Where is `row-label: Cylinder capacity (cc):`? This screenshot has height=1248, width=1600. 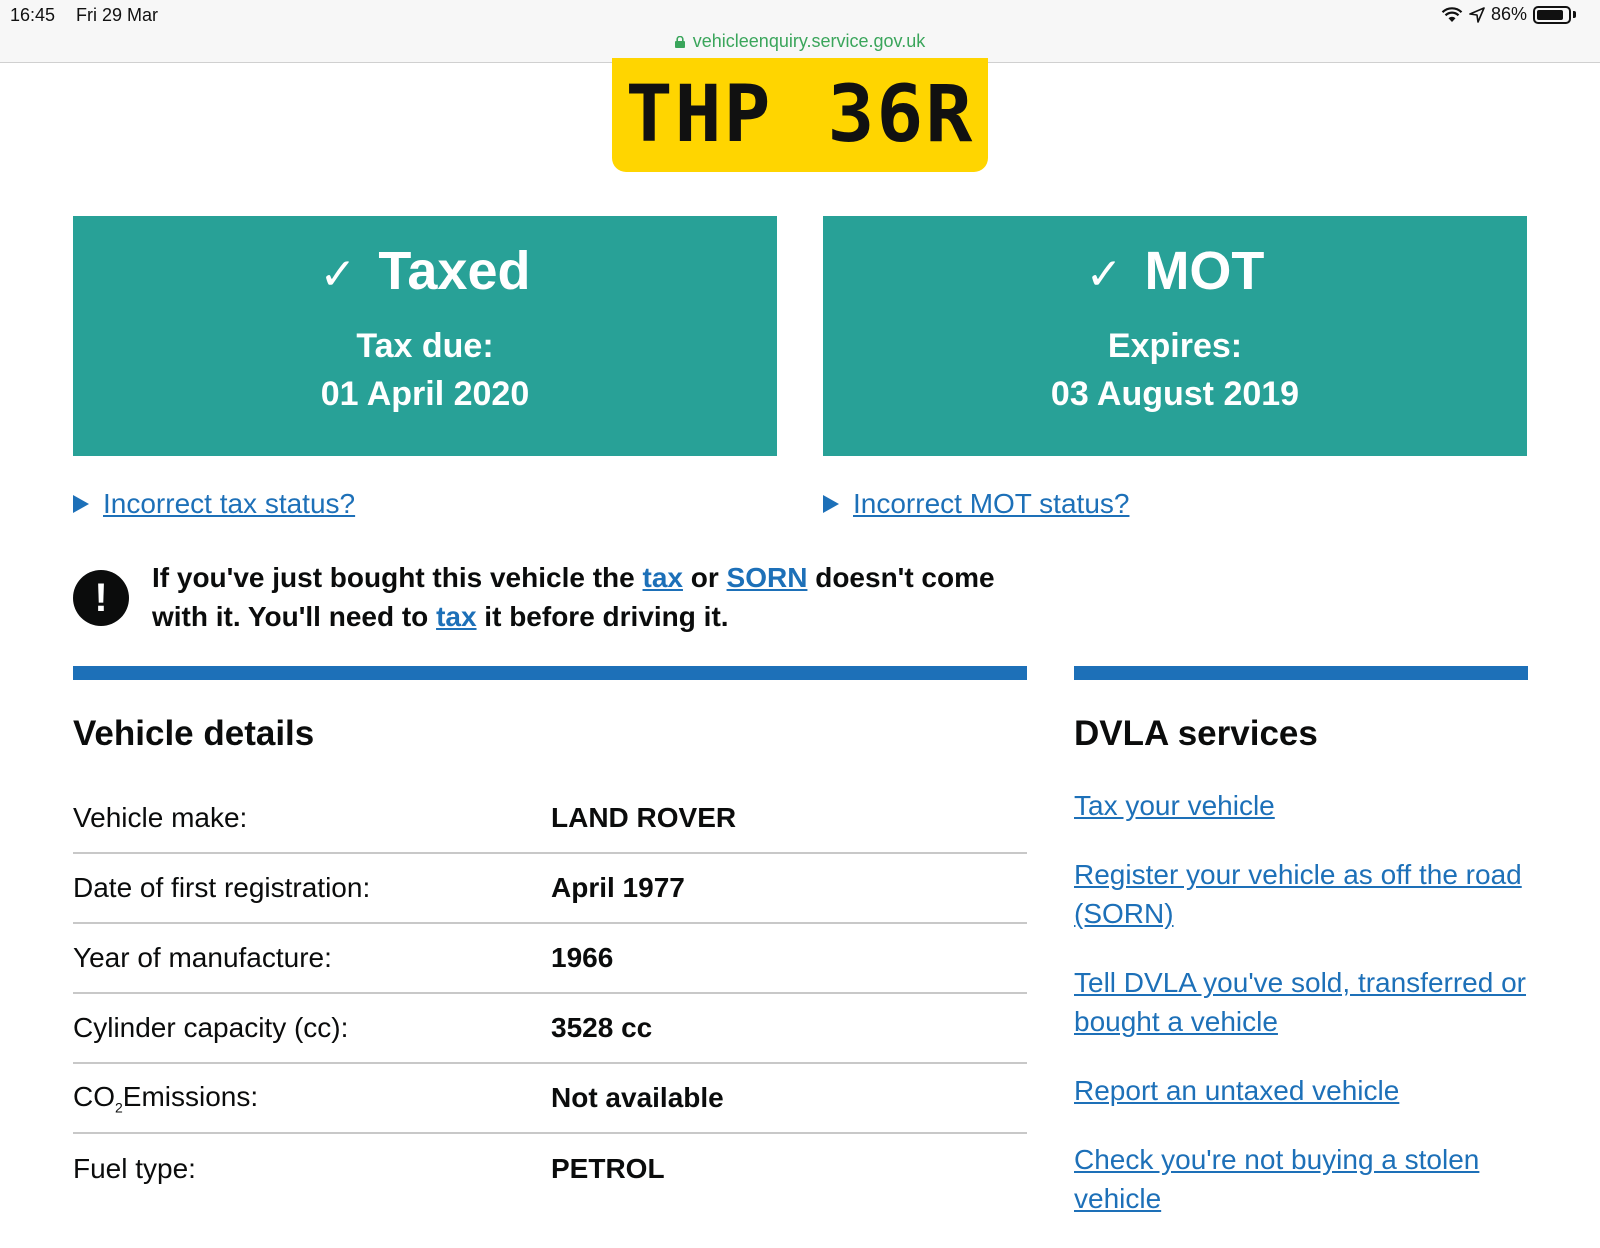 row-label: Cylinder capacity (cc): is located at coordinates (211, 1027).